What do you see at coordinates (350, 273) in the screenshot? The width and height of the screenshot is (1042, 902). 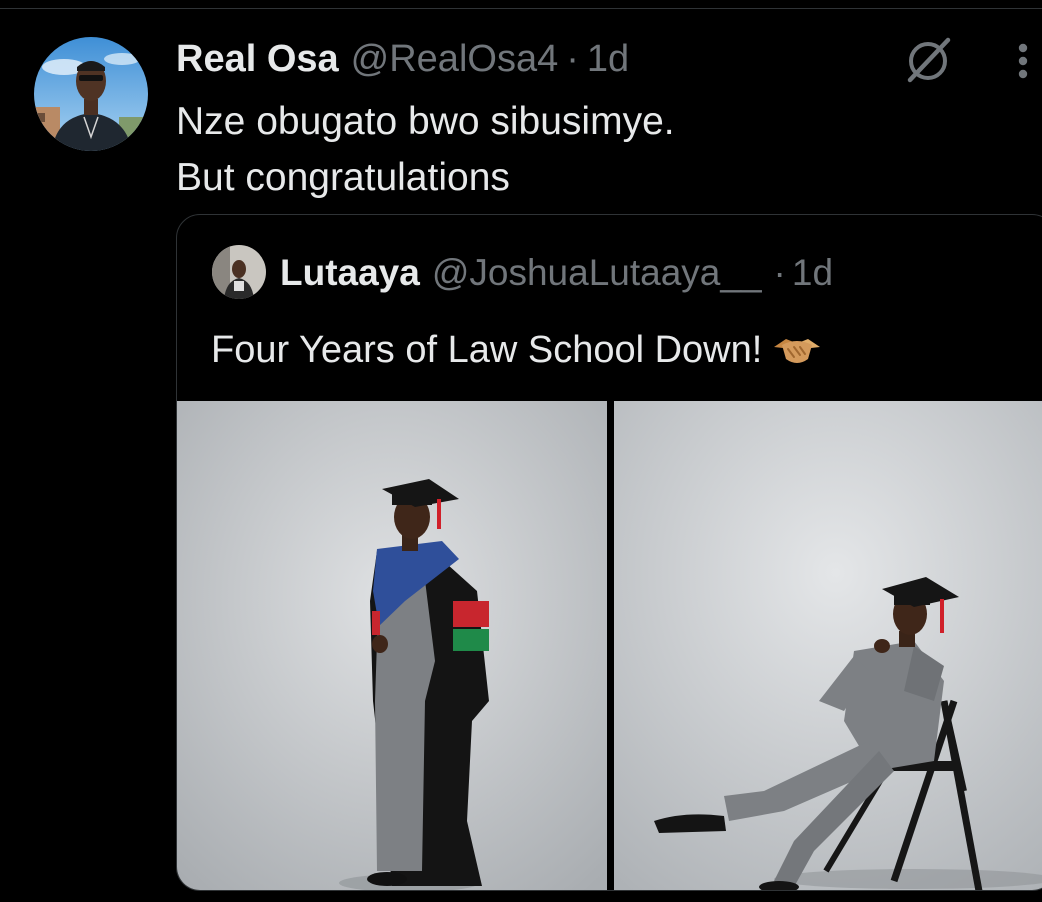 I see `quoted-display-name: Lutaaya` at bounding box center [350, 273].